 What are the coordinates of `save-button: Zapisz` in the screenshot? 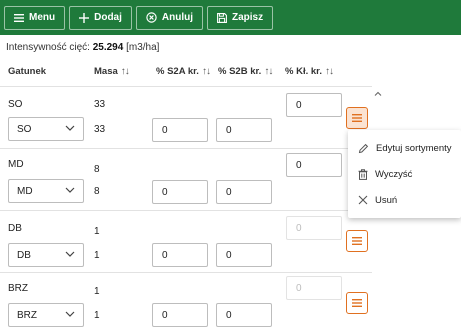 It's located at (240, 17).